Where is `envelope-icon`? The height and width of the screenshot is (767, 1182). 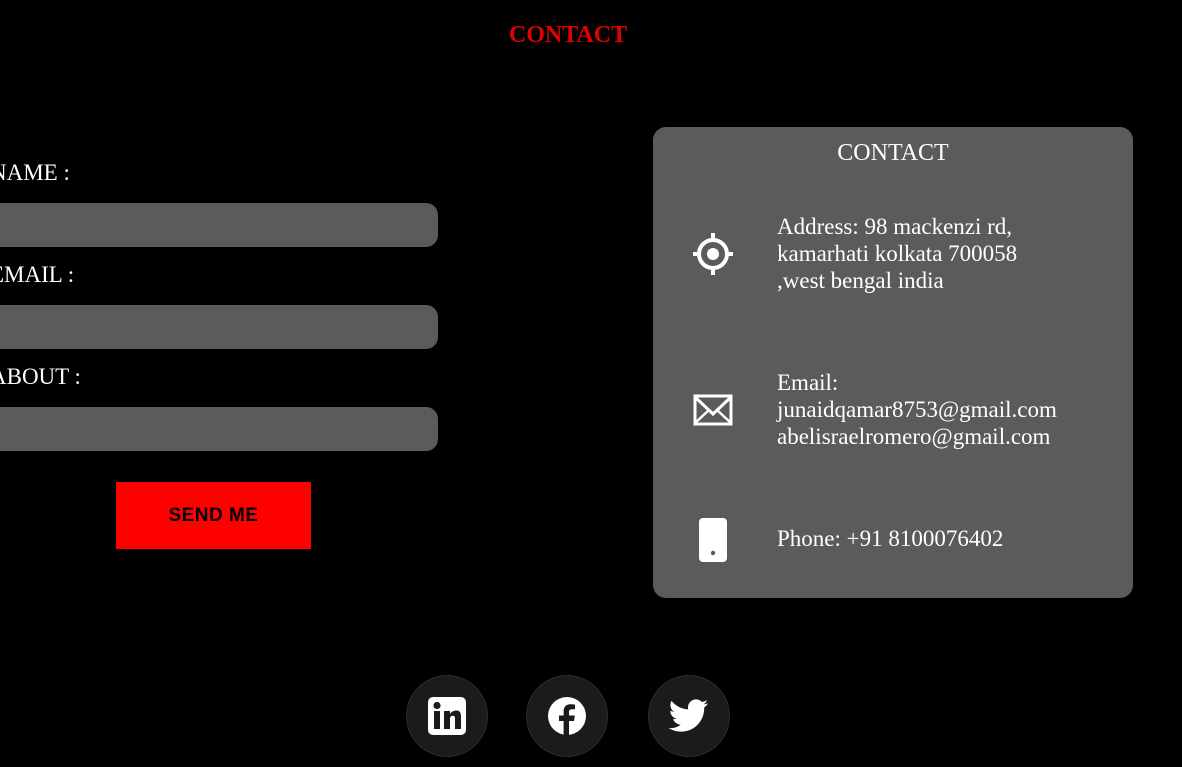
envelope-icon is located at coordinates (713, 410).